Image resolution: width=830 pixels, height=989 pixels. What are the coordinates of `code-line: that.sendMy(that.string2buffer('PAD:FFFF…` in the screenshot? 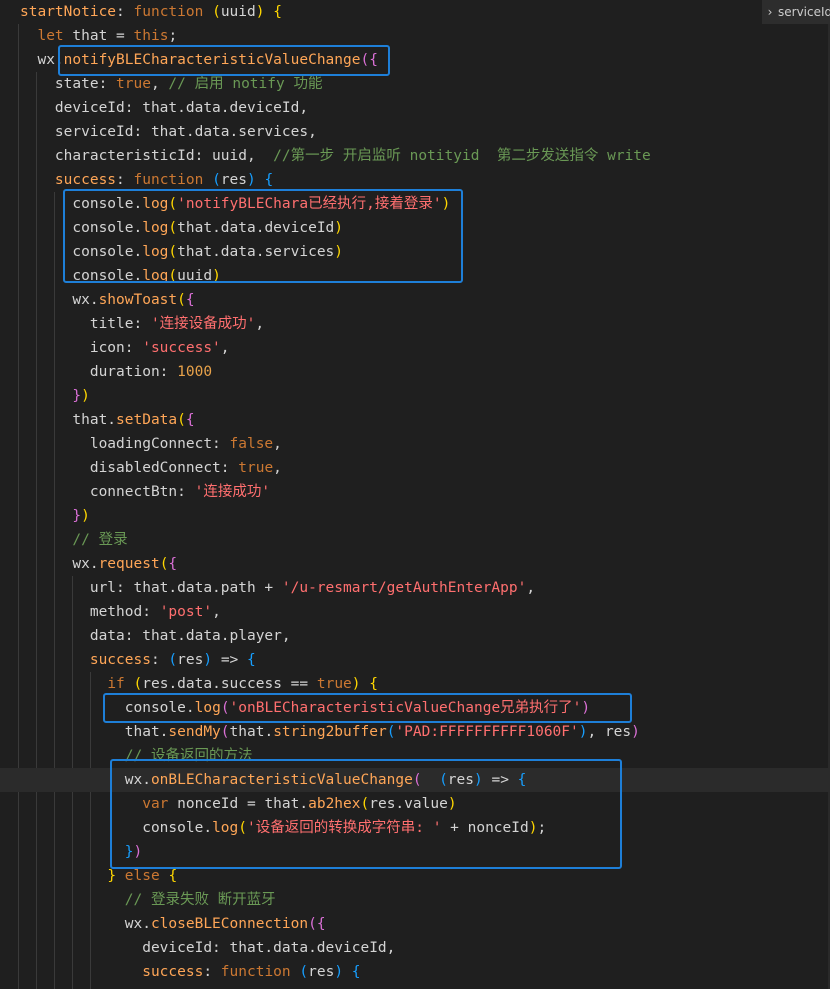 It's located at (415, 732).